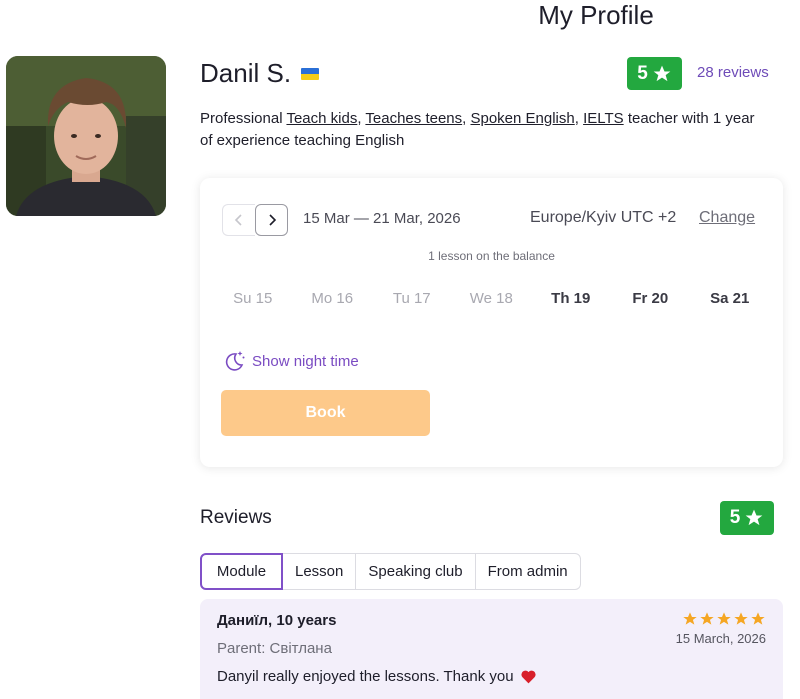  I want to click on change-timezone-link: Change, so click(727, 218).